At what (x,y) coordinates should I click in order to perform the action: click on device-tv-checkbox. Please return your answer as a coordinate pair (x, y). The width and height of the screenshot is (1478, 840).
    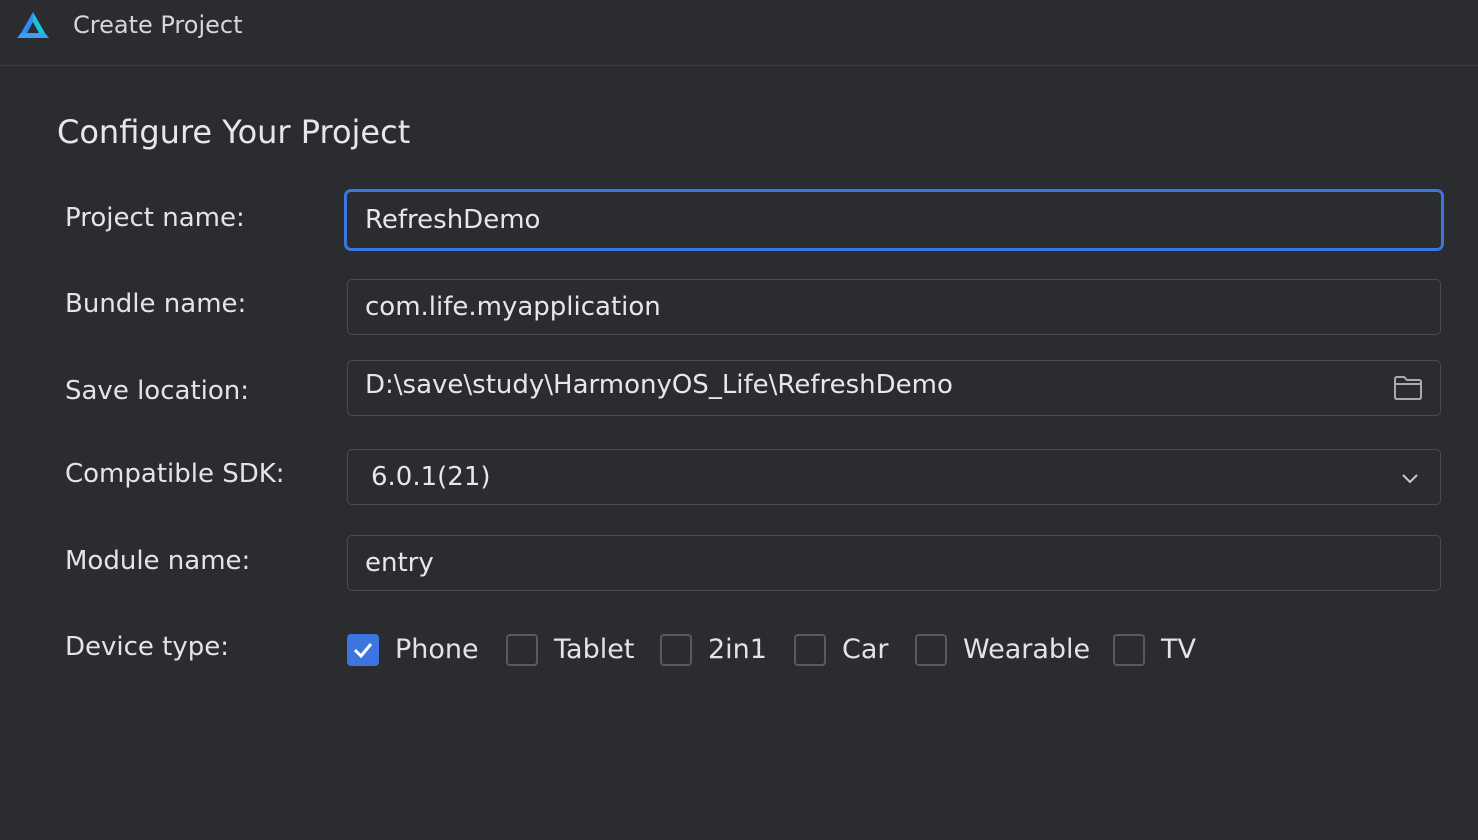
    Looking at the image, I should click on (1129, 650).